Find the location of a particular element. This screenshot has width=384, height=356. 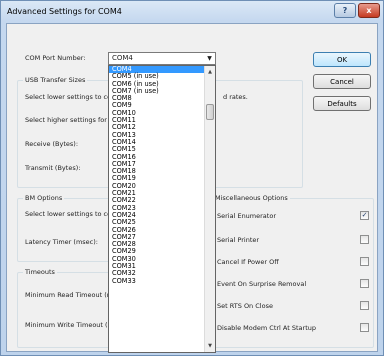

check-icon: ✓ is located at coordinates (364, 215).